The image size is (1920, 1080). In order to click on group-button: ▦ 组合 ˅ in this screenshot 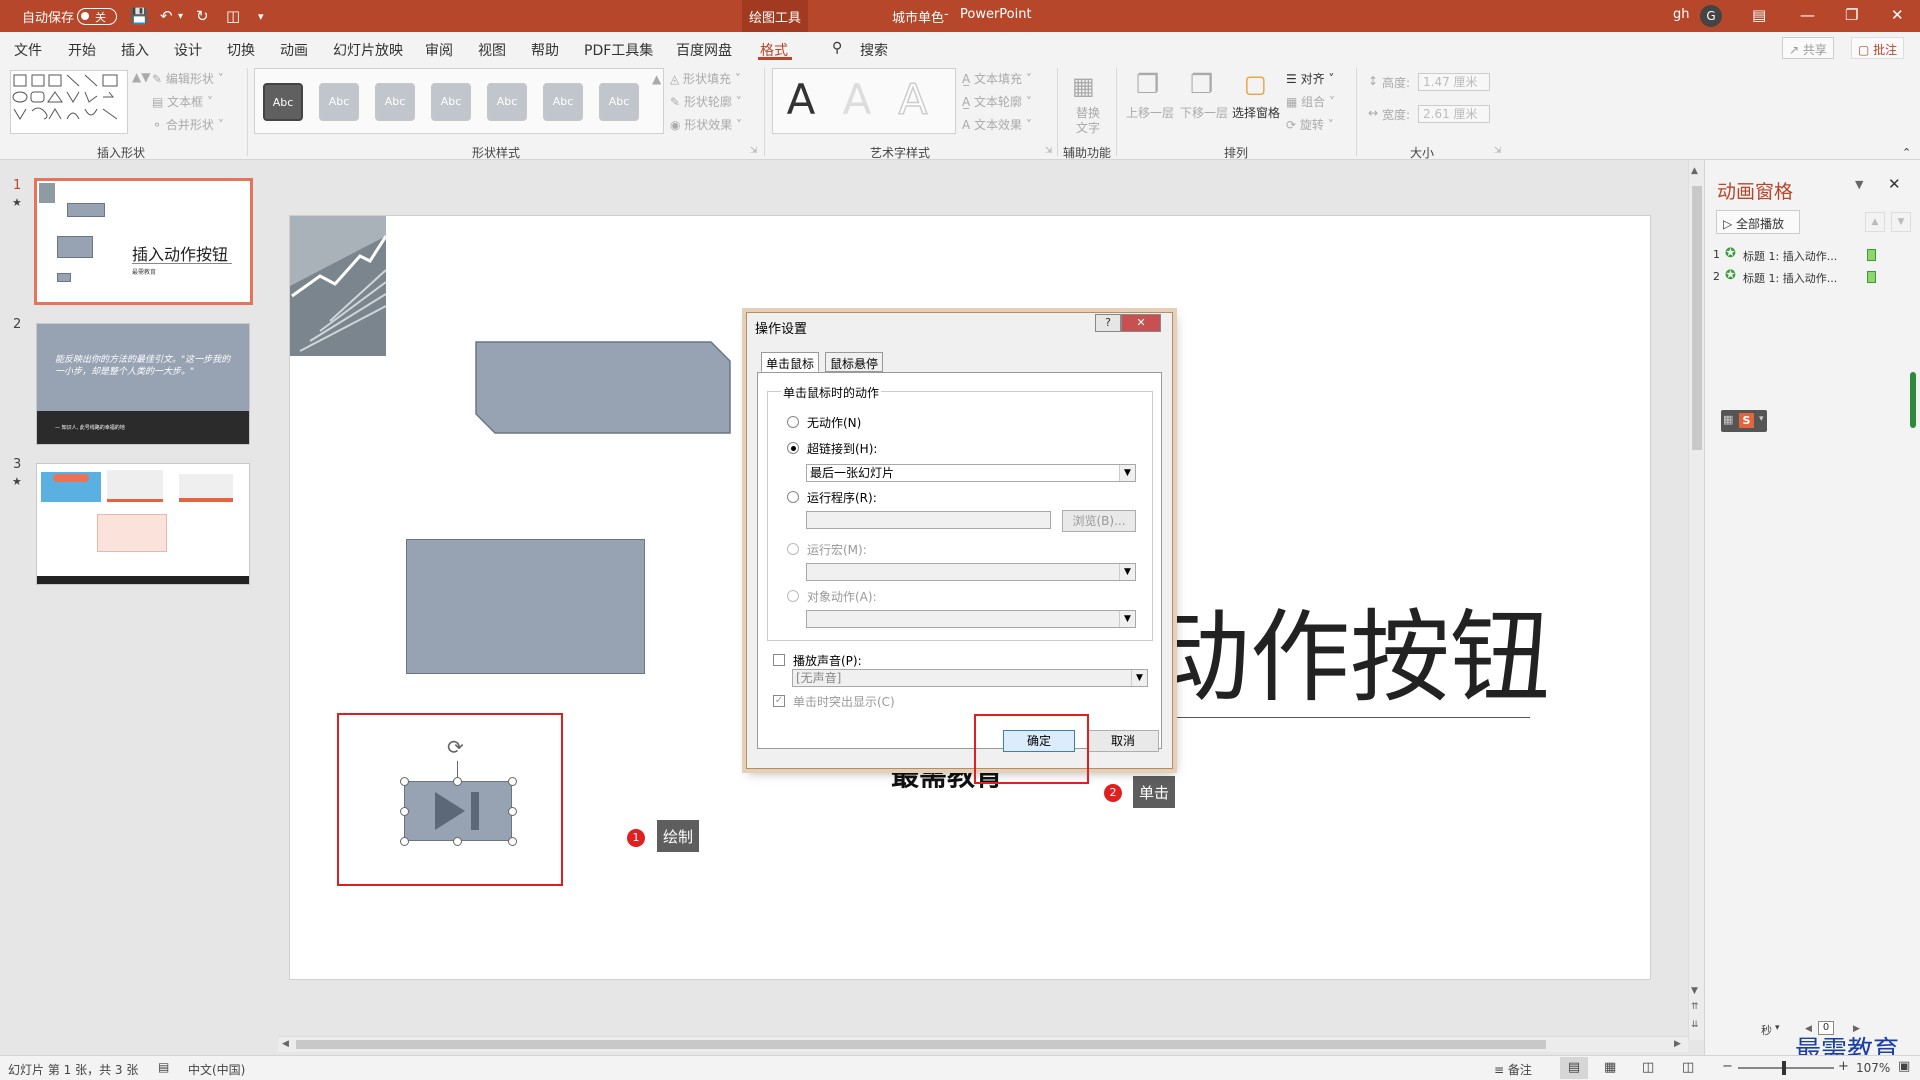, I will do `click(1310, 101)`.